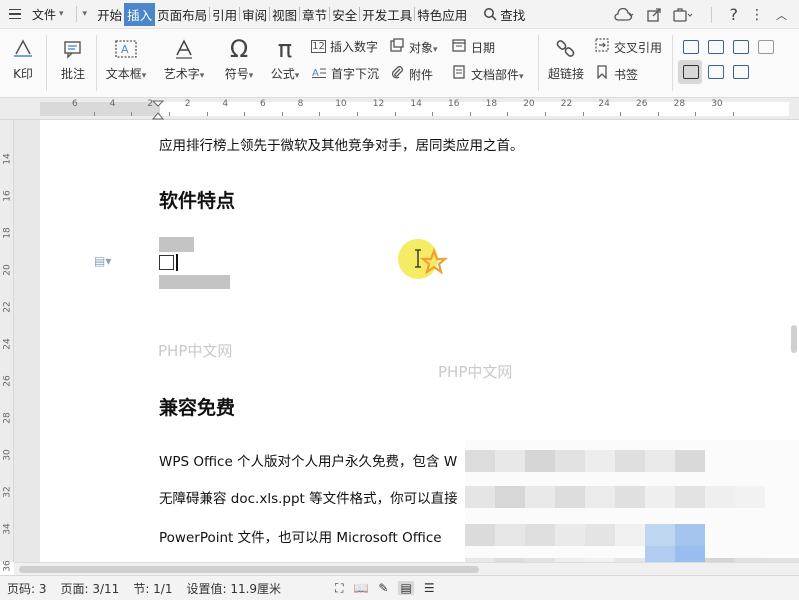  I want to click on hamburger-menu-icon, so click(15, 14).